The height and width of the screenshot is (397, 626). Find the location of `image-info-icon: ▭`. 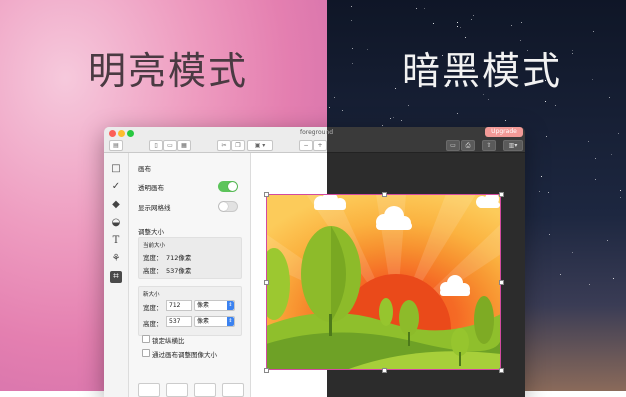

image-info-icon: ▭ is located at coordinates (453, 145).